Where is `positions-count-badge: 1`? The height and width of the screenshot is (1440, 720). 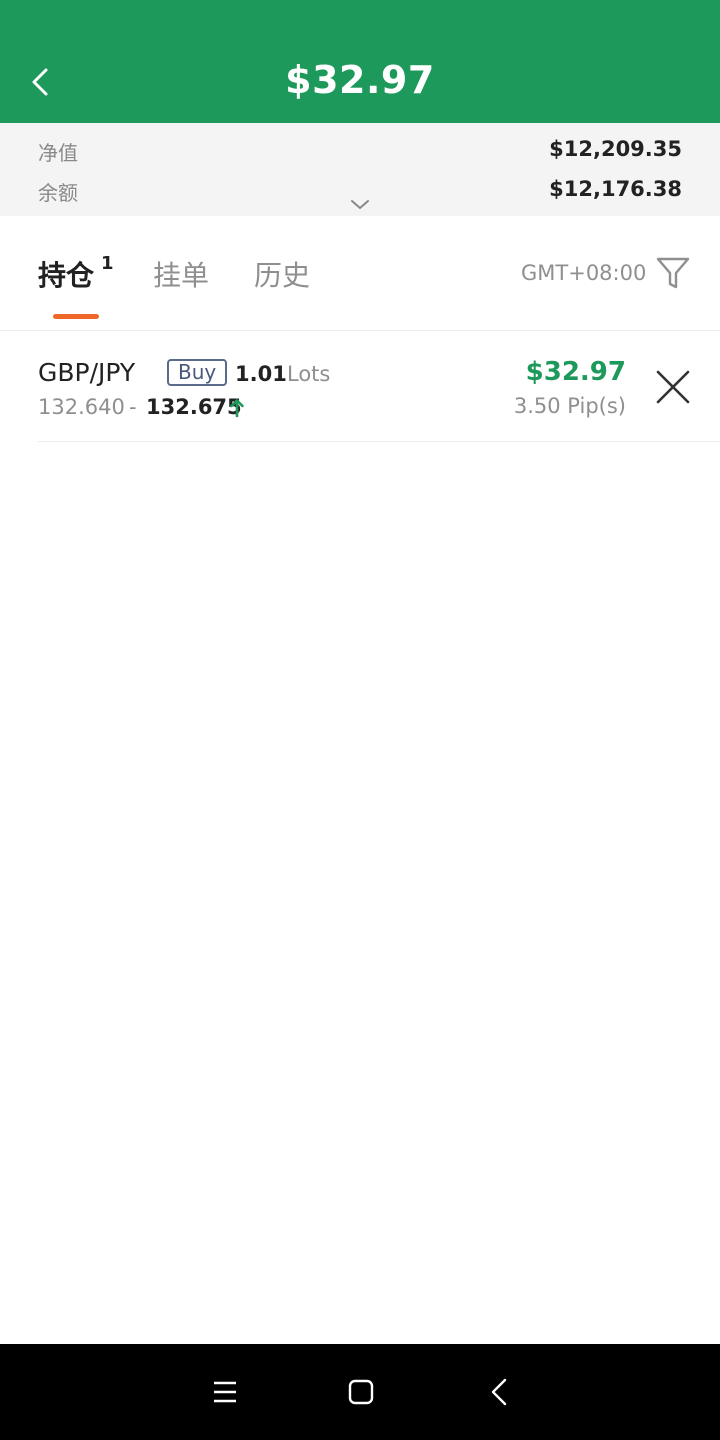
positions-count-badge: 1 is located at coordinates (107, 263).